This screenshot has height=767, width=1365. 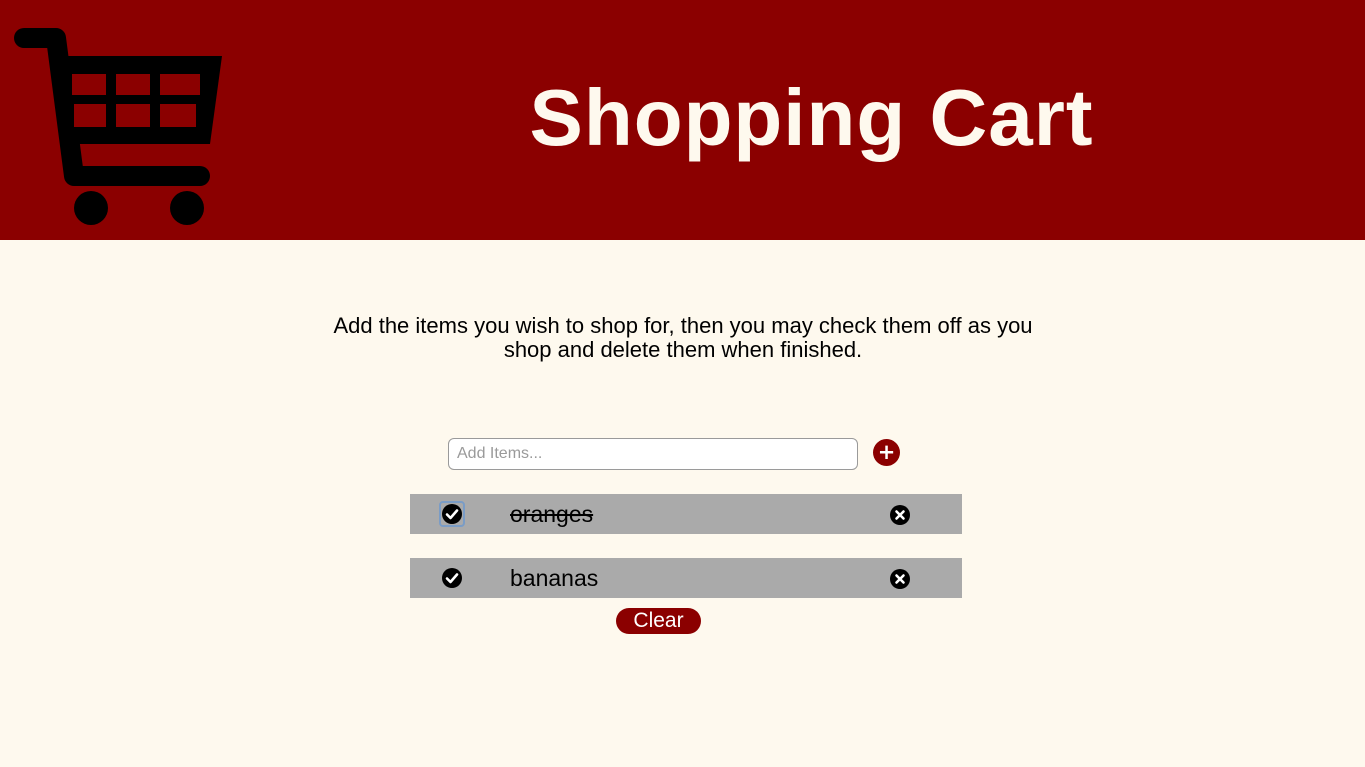 I want to click on add-item-input, so click(x=653, y=454).